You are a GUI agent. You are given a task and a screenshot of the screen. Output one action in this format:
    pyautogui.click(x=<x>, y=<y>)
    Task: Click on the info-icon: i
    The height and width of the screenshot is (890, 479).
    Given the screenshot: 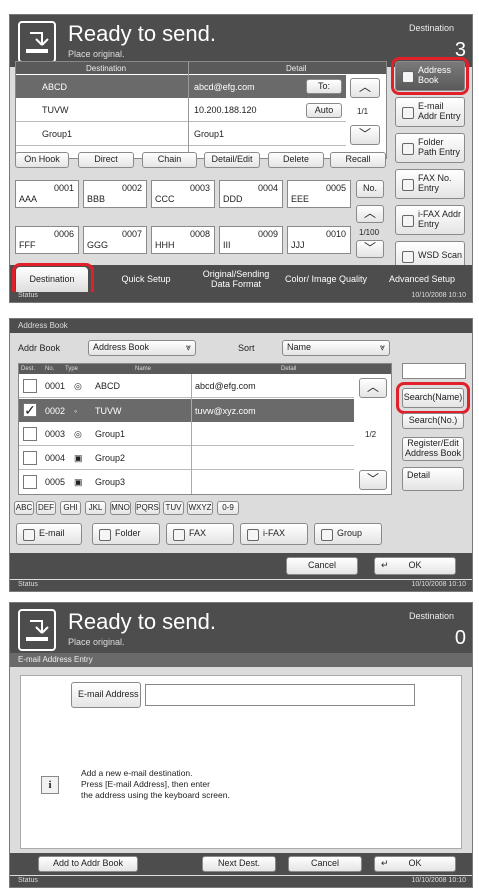 What is the action you would take?
    pyautogui.click(x=50, y=785)
    